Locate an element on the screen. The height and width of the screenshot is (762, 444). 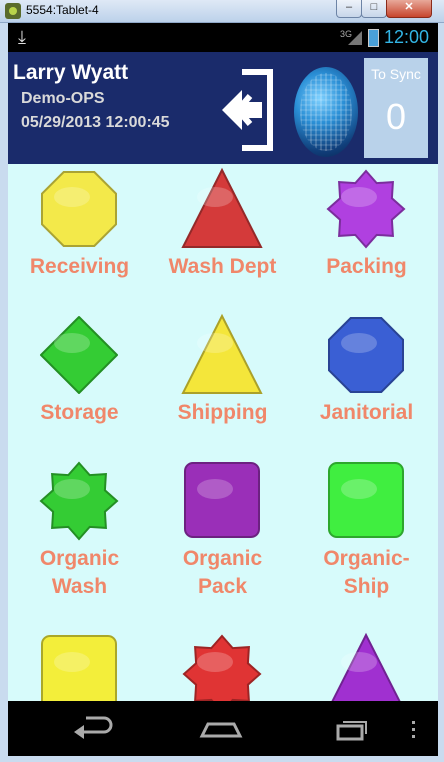
menu-icon is located at coordinates (413, 729).